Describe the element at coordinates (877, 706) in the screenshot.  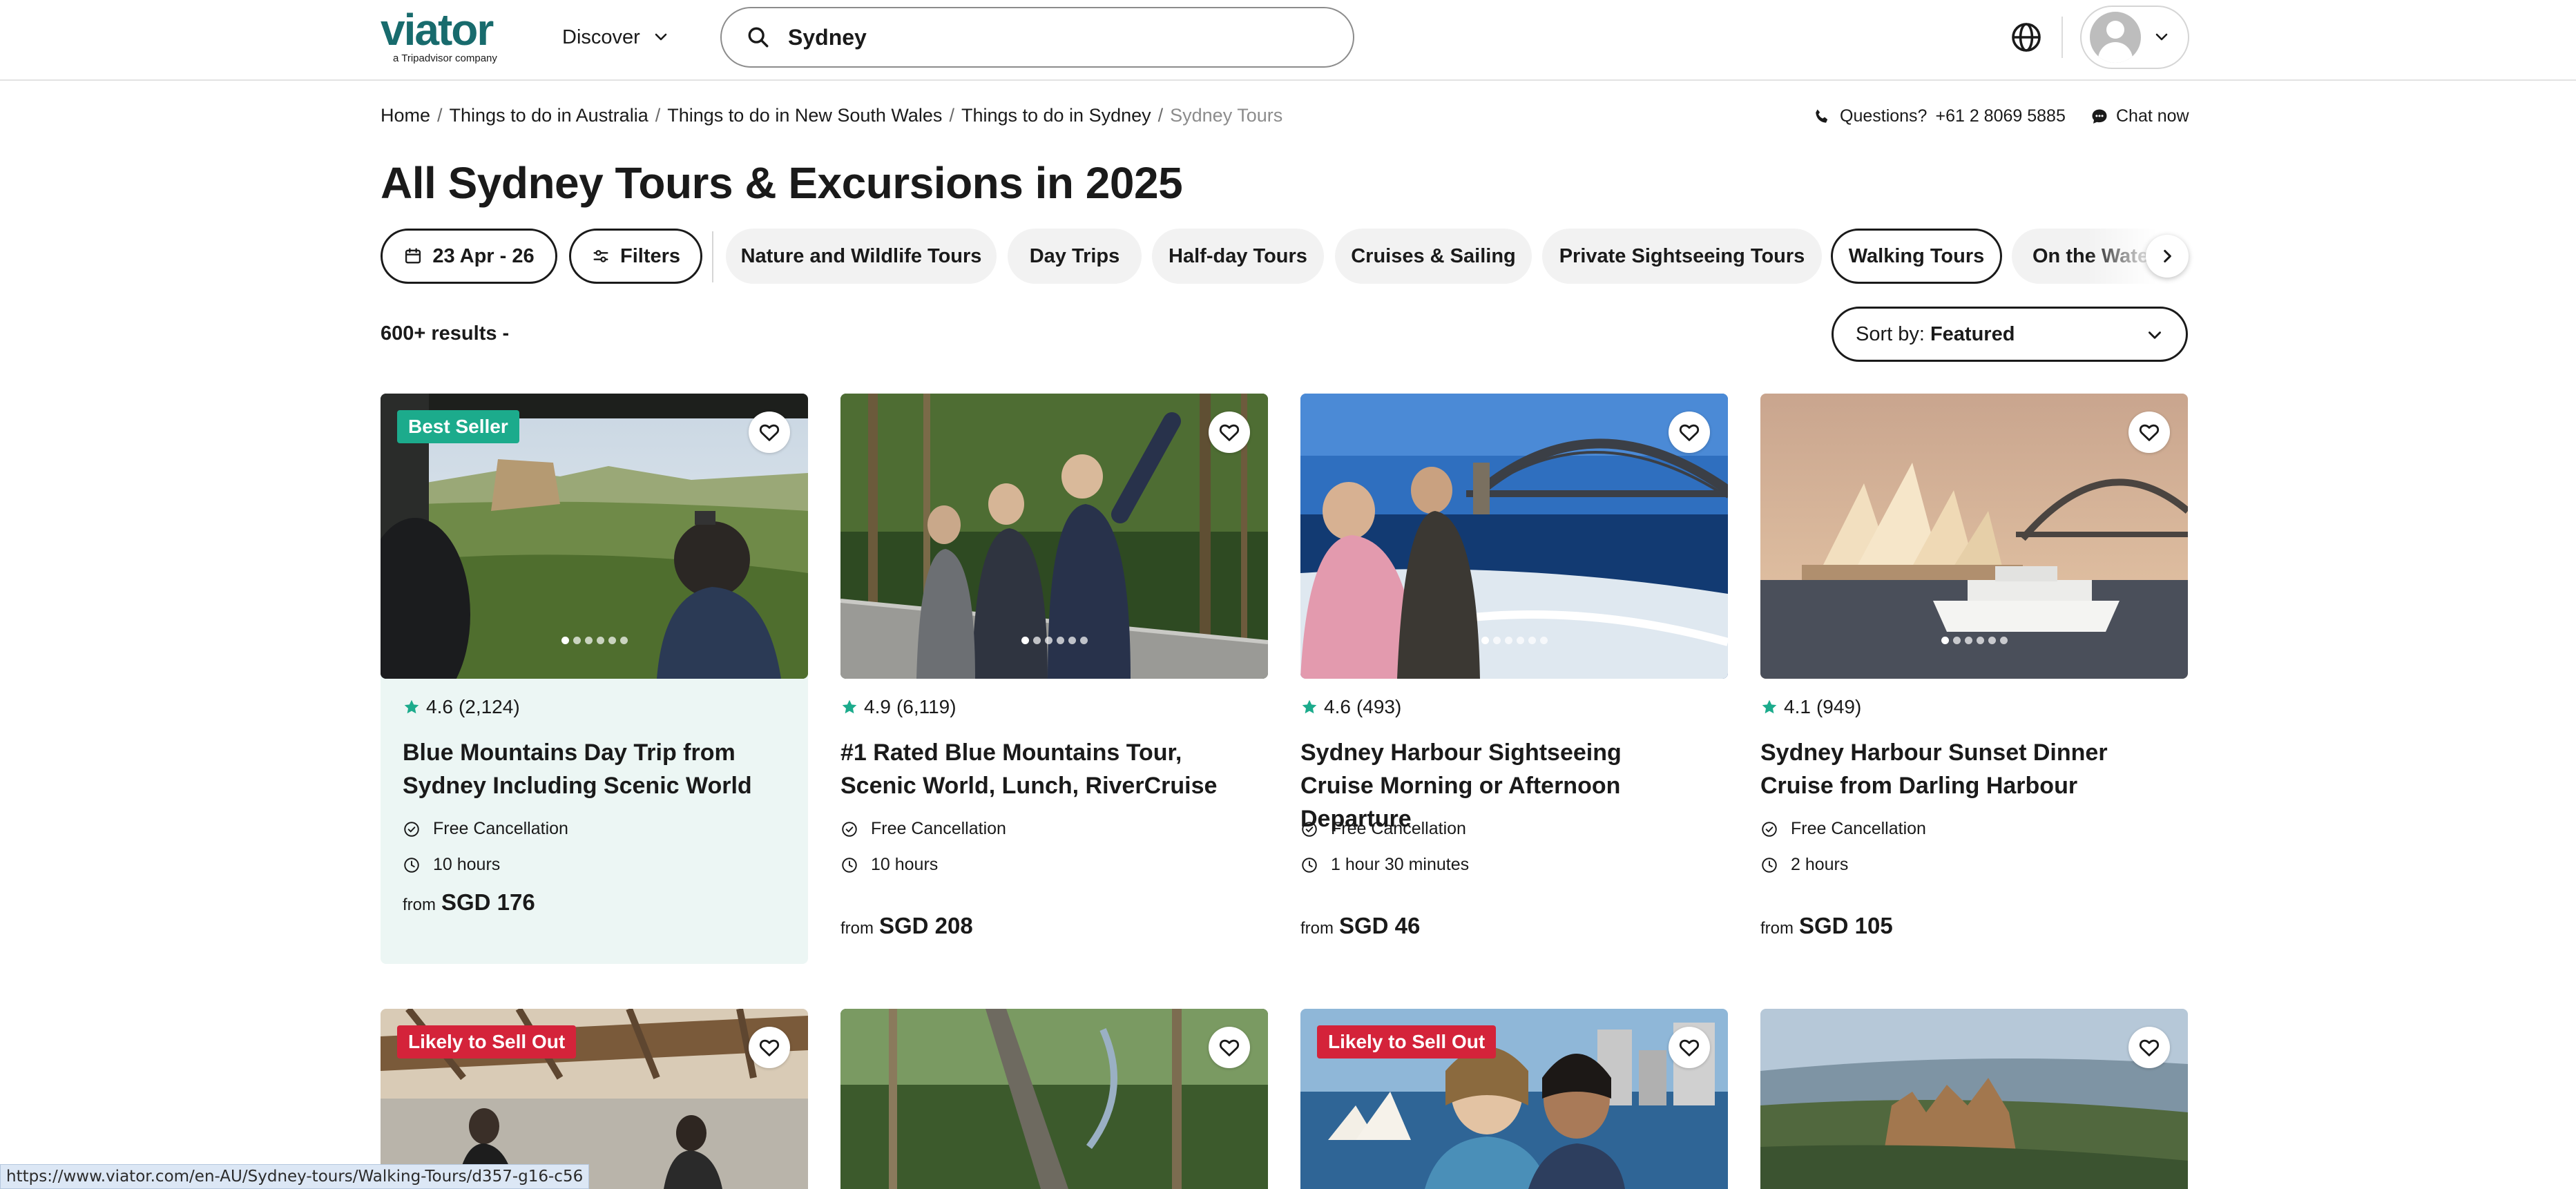
I see `rating-value: 4.9` at that location.